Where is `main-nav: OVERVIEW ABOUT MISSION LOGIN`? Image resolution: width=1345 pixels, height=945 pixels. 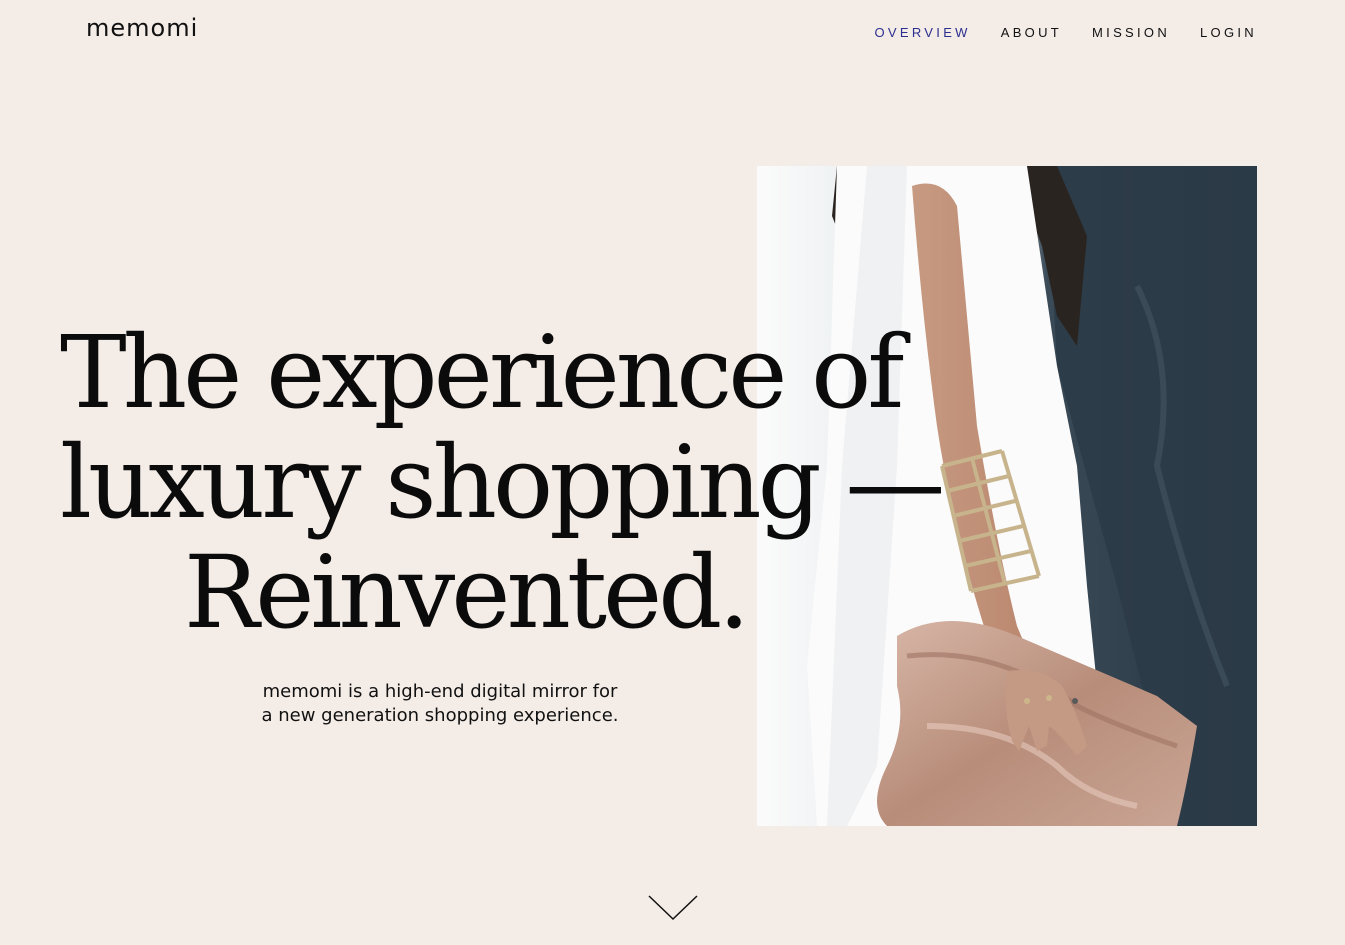 main-nav: OVERVIEW ABOUT MISSION LOGIN is located at coordinates (1066, 32).